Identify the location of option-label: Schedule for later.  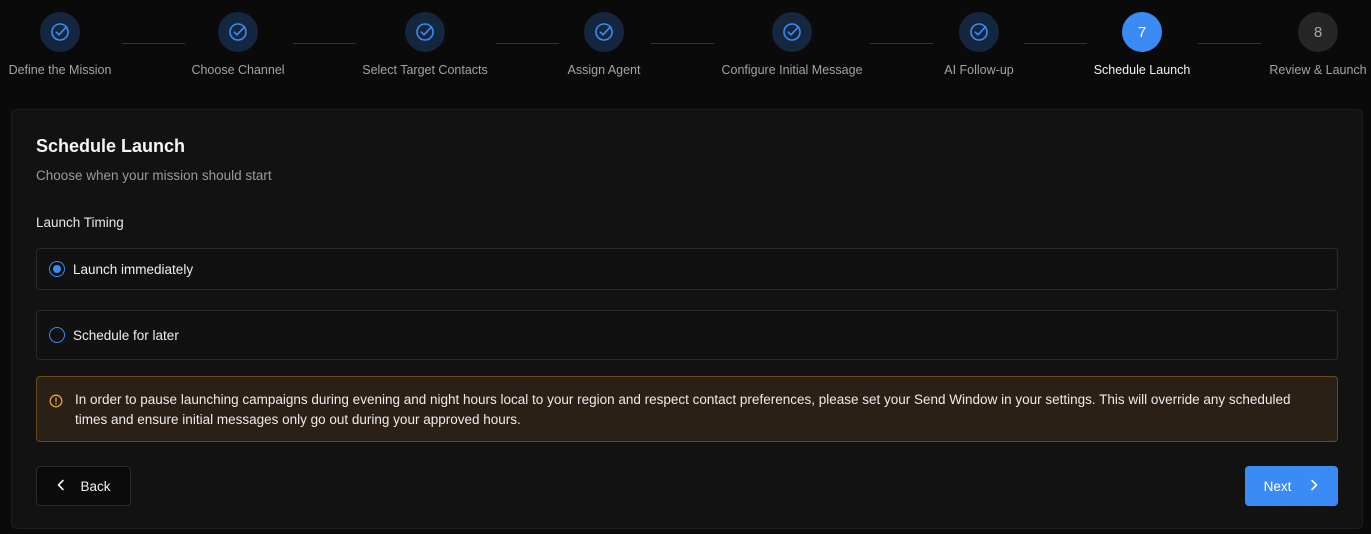
(126, 335).